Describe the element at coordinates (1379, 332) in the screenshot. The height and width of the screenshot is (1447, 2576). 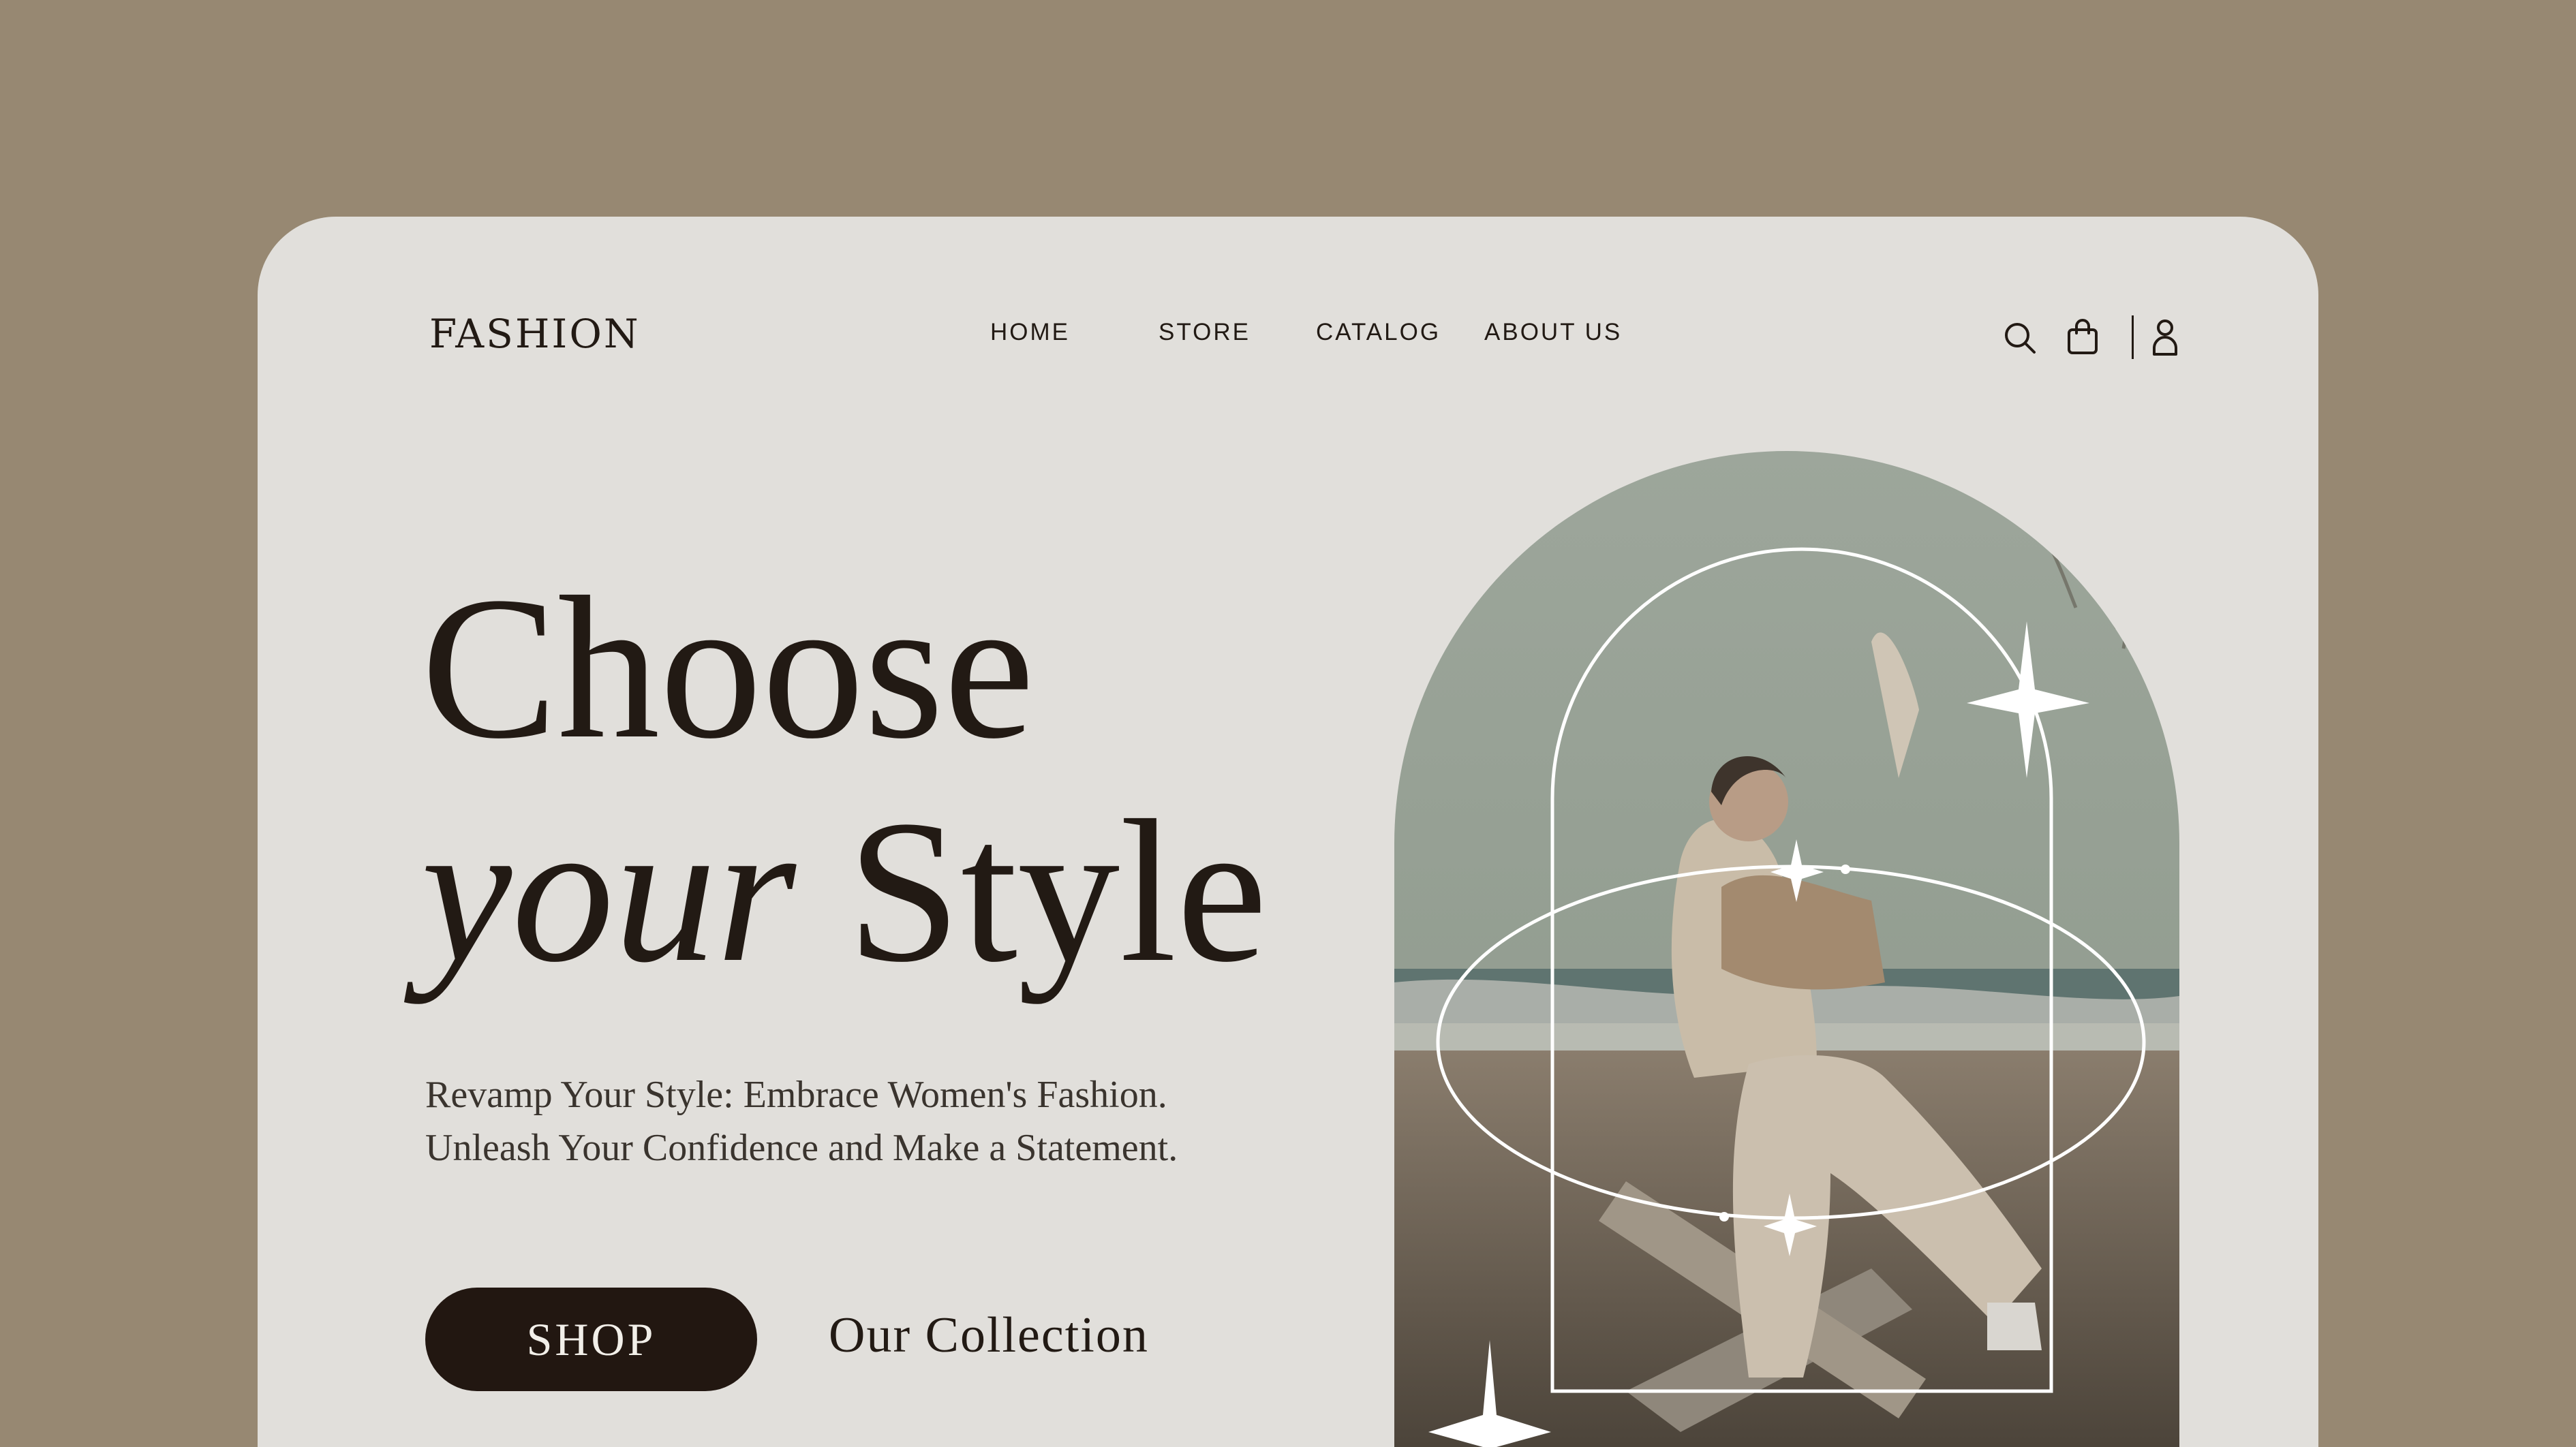
I see `nav-item-catalog: CATALOG` at that location.